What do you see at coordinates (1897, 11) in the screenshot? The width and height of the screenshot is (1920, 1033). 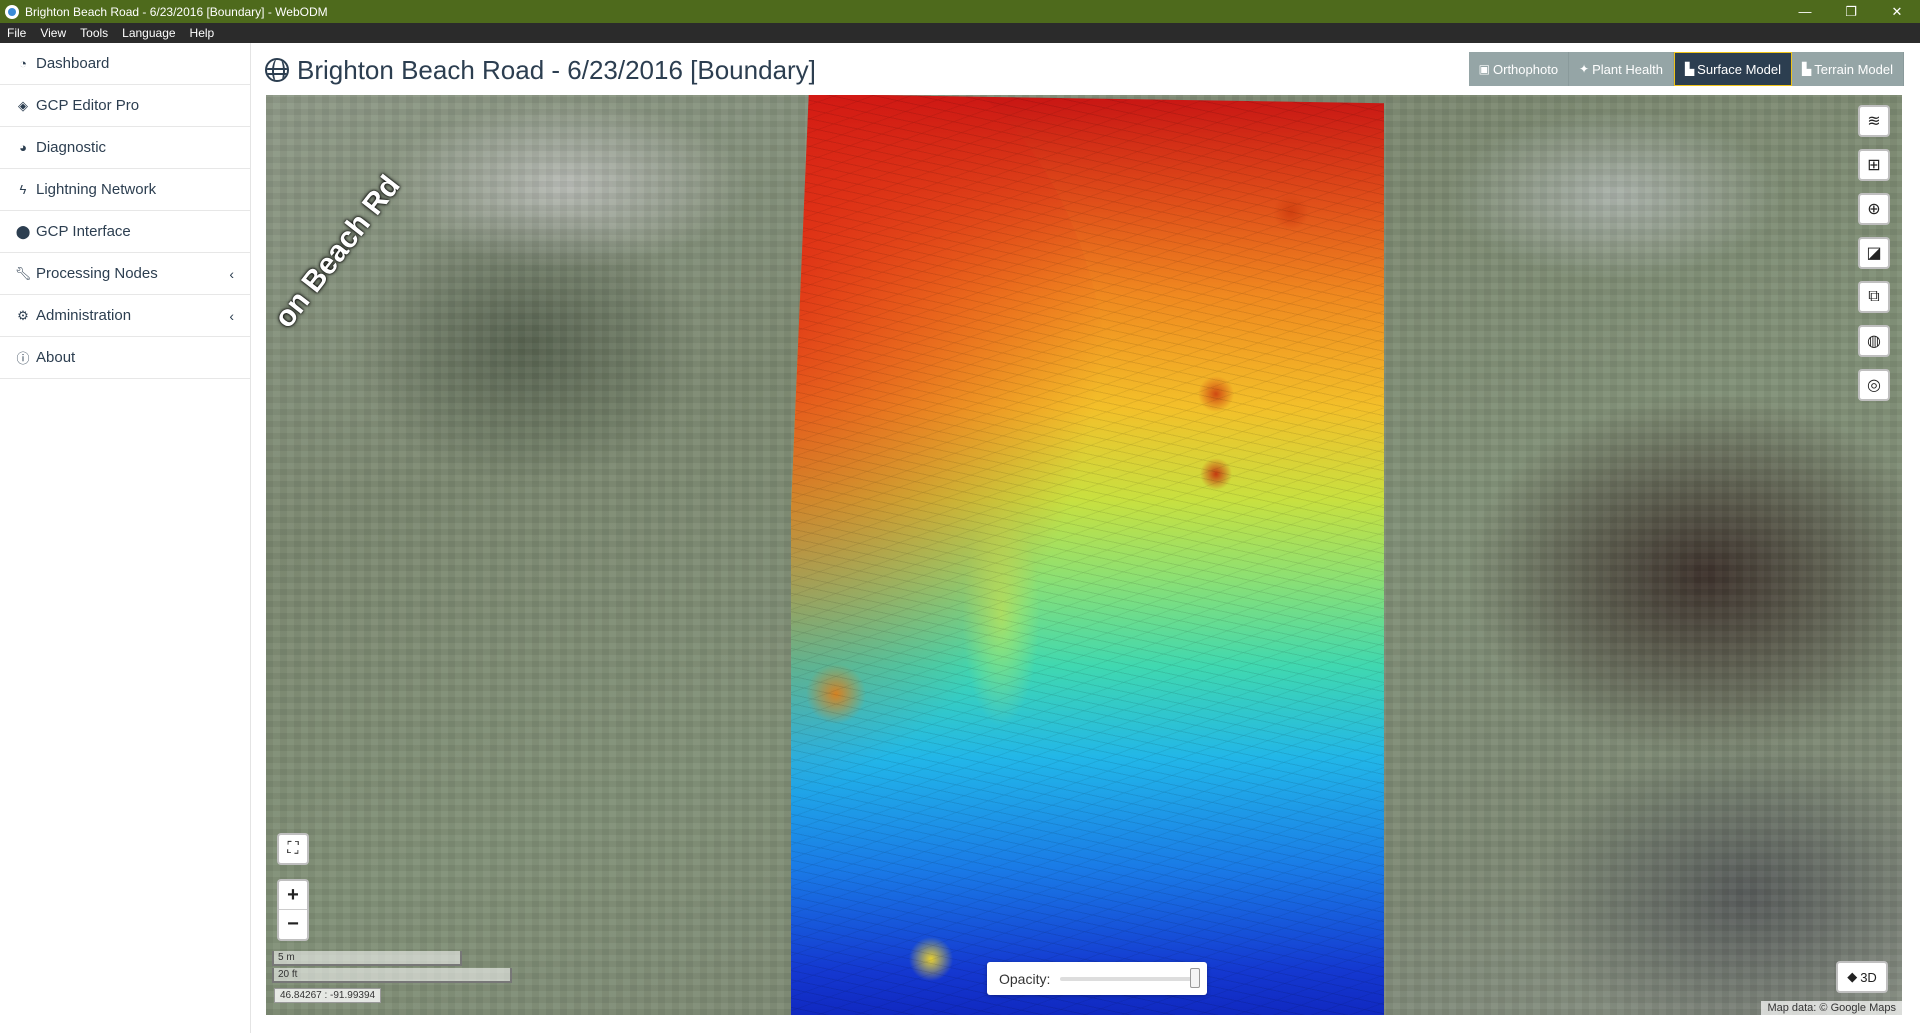 I see `close-button: ✕` at bounding box center [1897, 11].